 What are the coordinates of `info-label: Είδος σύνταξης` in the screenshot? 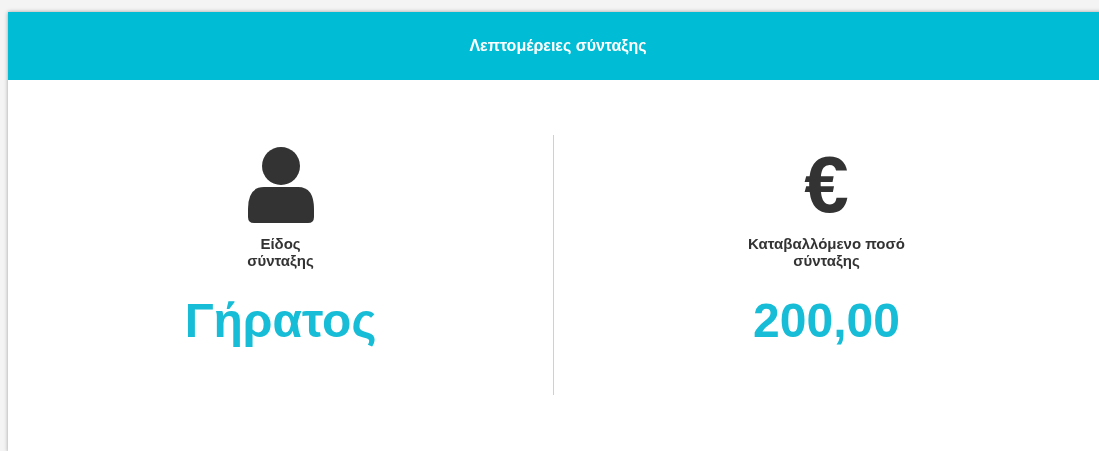 It's located at (280, 252).